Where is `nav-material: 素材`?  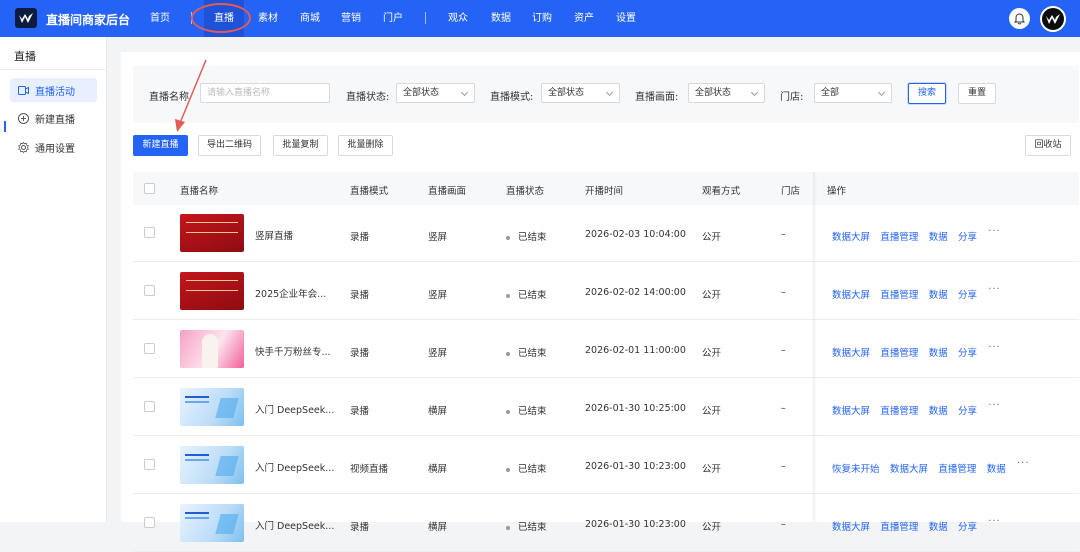
nav-material: 素材 is located at coordinates (268, 18).